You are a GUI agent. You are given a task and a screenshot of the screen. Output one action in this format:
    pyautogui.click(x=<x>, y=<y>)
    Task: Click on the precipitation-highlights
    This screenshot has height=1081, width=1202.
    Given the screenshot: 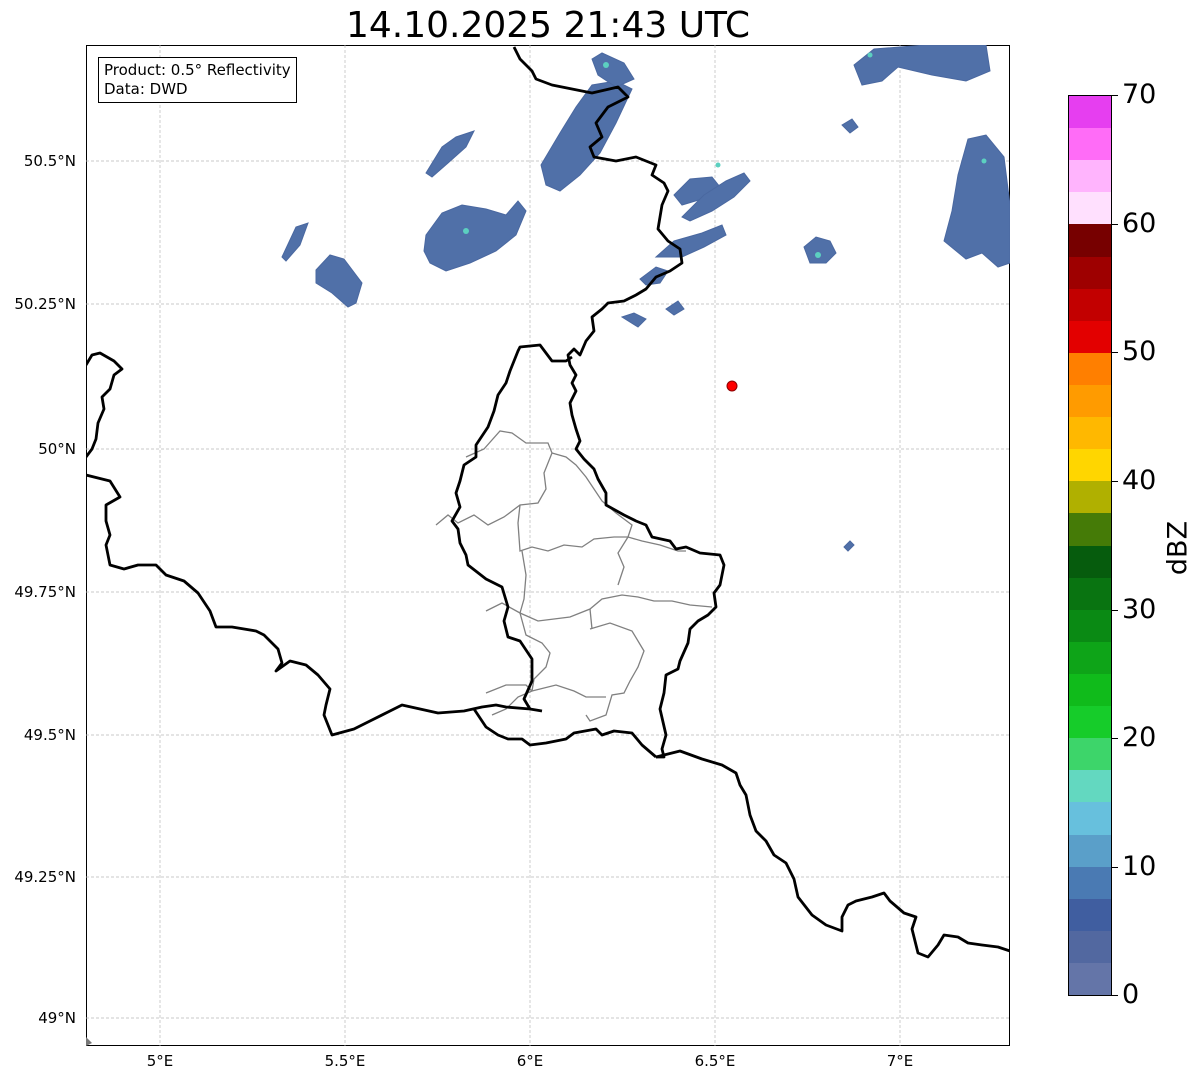 What is the action you would take?
    pyautogui.click(x=725, y=155)
    